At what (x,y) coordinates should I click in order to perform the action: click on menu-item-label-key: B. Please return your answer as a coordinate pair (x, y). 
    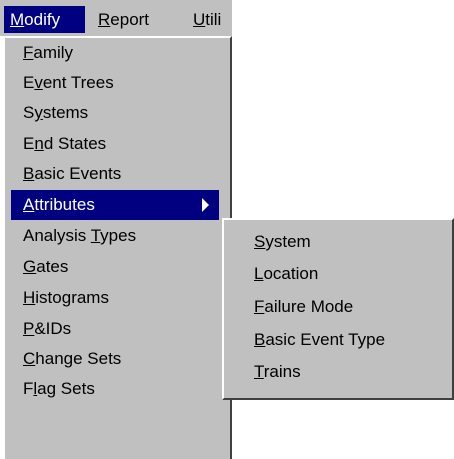
    Looking at the image, I should click on (29, 173).